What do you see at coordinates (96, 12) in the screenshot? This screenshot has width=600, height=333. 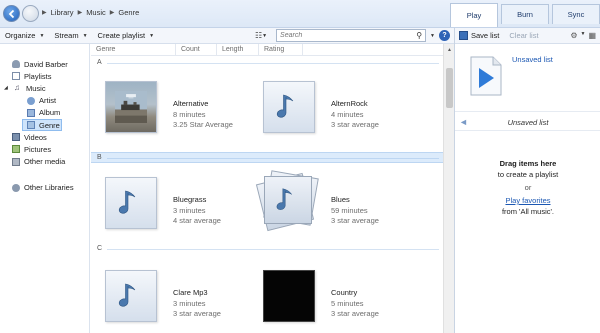 I see `breadcrumb-music: Music` at bounding box center [96, 12].